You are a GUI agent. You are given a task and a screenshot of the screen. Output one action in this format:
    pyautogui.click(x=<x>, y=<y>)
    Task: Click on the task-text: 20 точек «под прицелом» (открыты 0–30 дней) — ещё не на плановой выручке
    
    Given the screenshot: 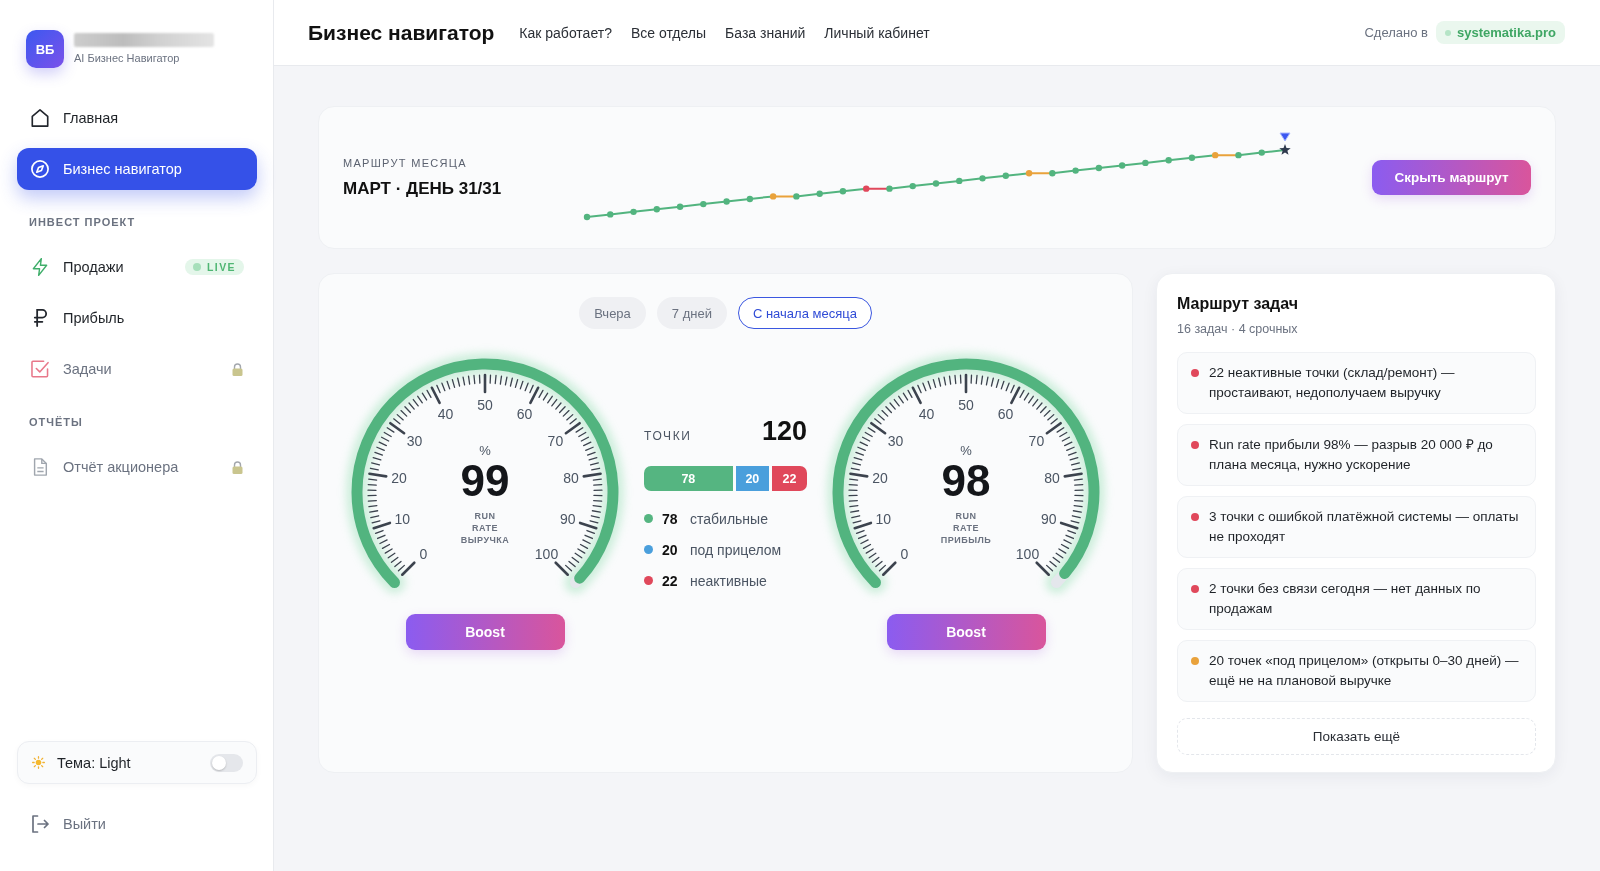 What is the action you would take?
    pyautogui.click(x=1364, y=671)
    